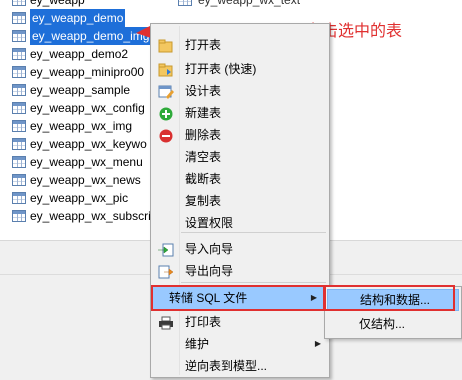 The width and height of the screenshot is (462, 380). What do you see at coordinates (90, 216) in the screenshot?
I see `table-item-label: ey_weapp_wx_subscri` at bounding box center [90, 216].